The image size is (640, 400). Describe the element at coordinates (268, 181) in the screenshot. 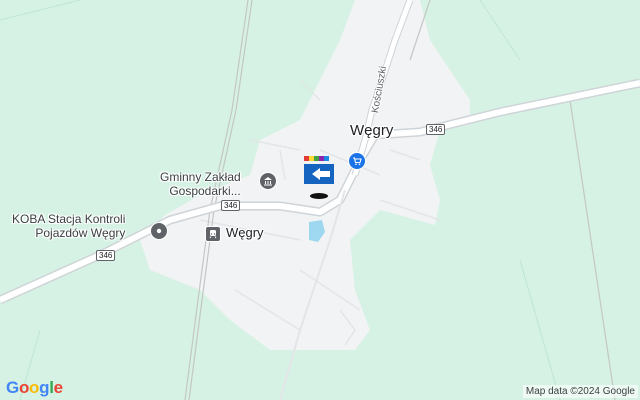

I see `museum-icon` at that location.